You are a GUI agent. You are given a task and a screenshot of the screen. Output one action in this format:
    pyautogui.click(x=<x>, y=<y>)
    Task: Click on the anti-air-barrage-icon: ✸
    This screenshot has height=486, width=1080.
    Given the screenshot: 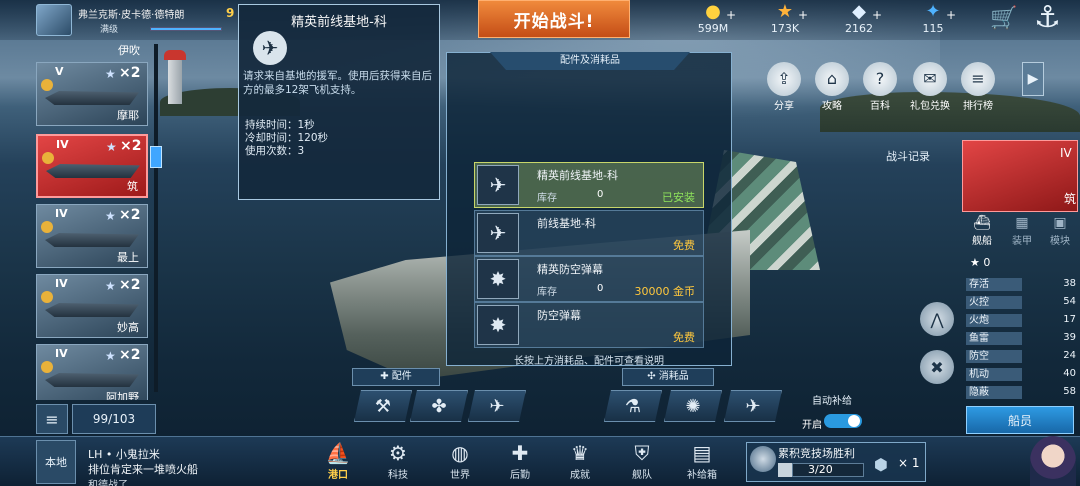 What is the action you would take?
    pyautogui.click(x=498, y=325)
    